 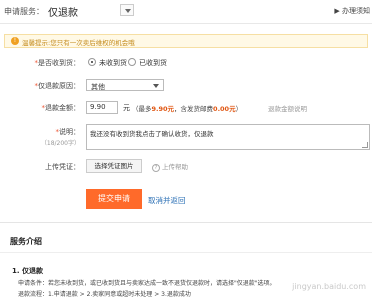 What do you see at coordinates (102, 107) in the screenshot?
I see `amount-input: 9.90` at bounding box center [102, 107].